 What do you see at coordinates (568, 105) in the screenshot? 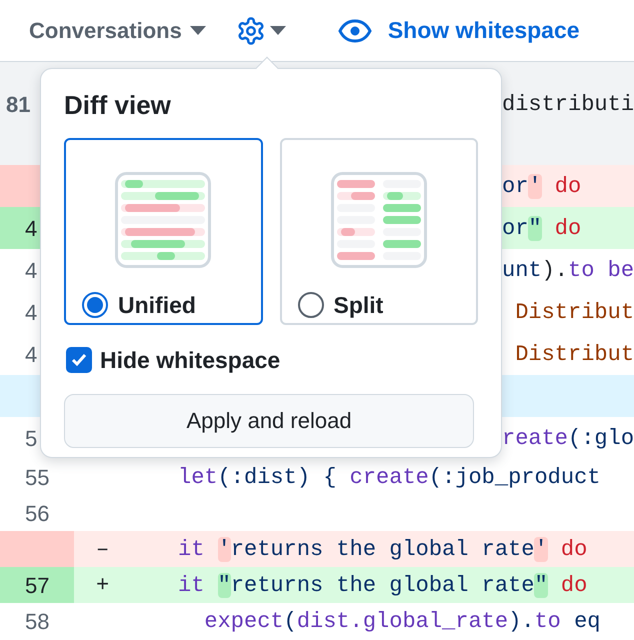
I see `code-line: distributi` at bounding box center [568, 105].